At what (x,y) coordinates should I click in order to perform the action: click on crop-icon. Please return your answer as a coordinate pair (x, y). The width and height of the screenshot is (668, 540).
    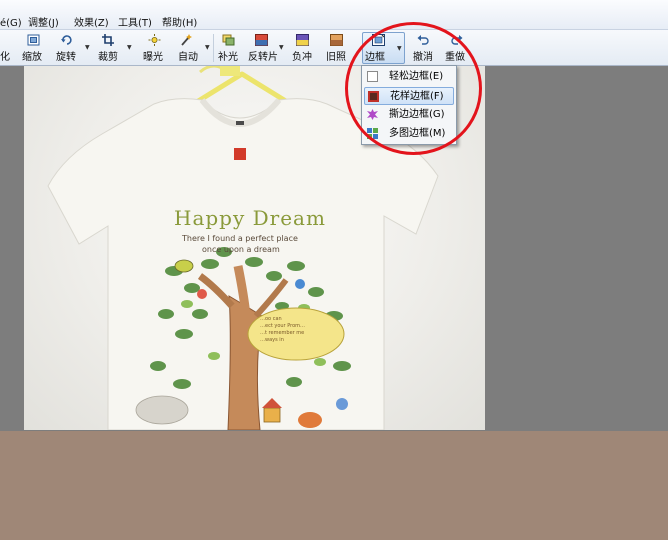
    Looking at the image, I should click on (108, 40).